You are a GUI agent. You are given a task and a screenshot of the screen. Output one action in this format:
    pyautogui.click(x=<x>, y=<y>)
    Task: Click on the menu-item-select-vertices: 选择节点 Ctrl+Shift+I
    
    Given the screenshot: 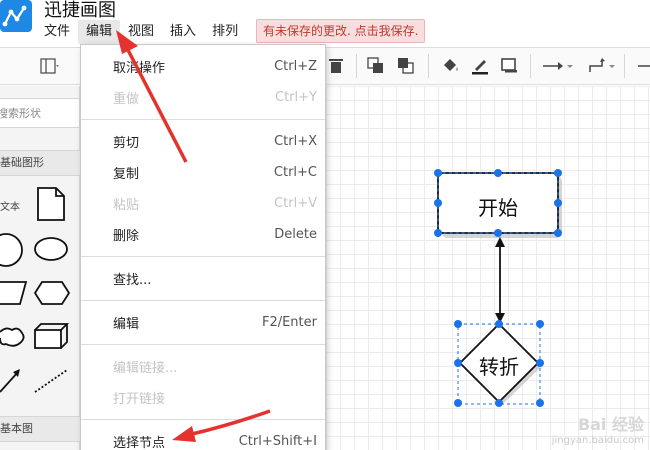 What is the action you would take?
    pyautogui.click(x=203, y=438)
    